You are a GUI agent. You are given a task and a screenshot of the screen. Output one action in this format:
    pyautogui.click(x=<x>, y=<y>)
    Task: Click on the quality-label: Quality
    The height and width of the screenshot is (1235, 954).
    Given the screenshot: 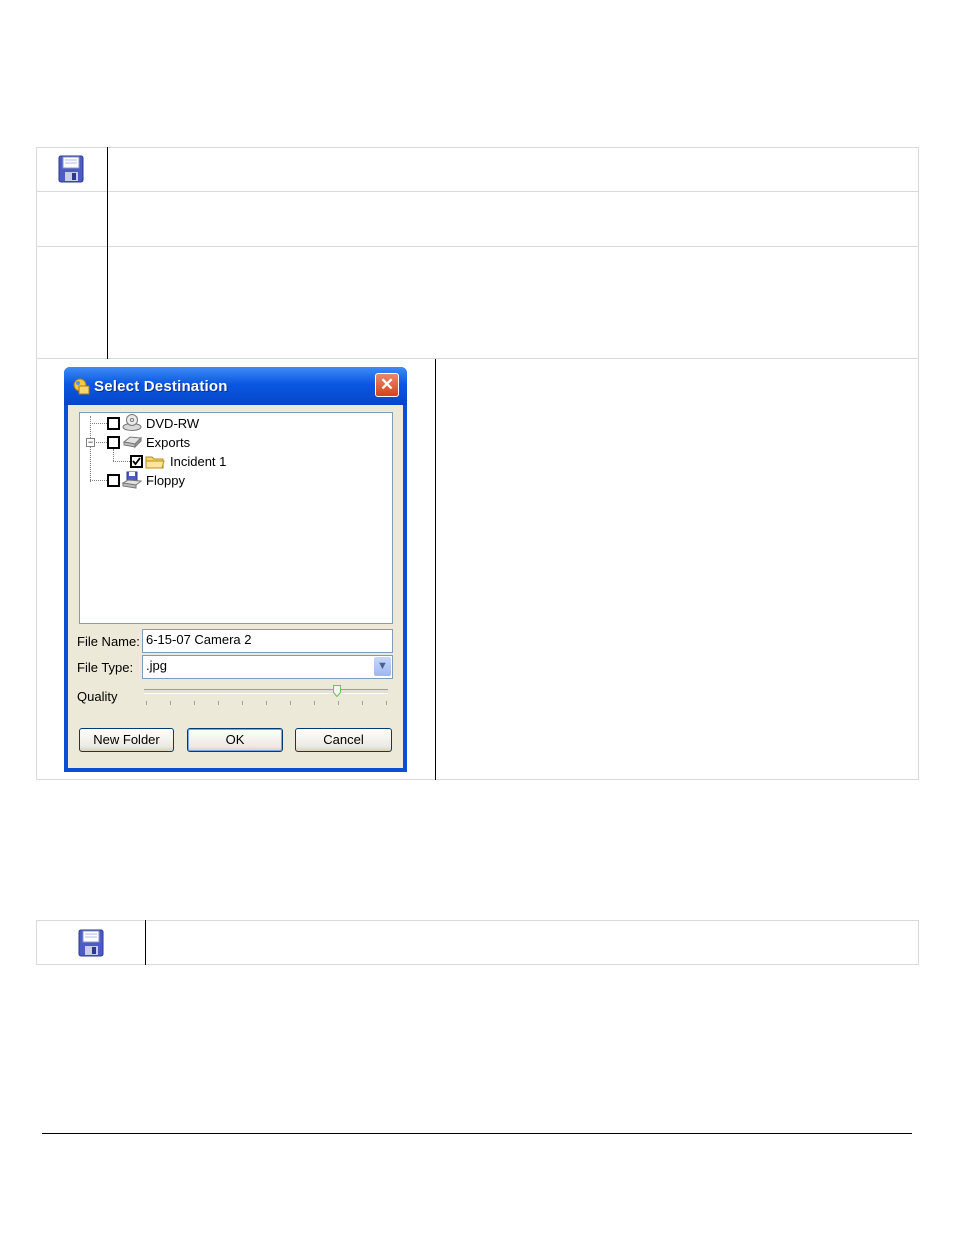 What is the action you would take?
    pyautogui.click(x=97, y=696)
    